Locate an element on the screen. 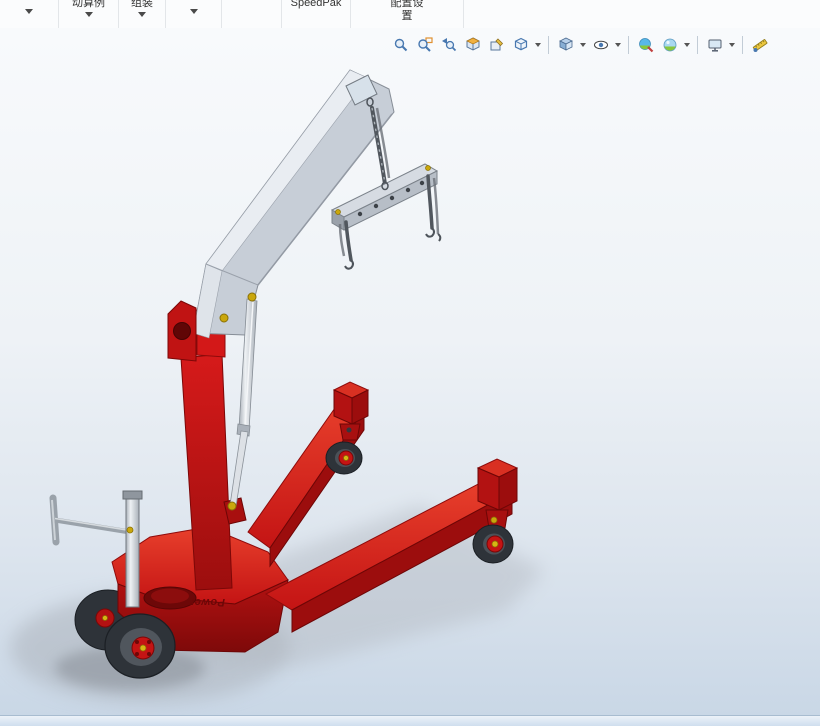 This screenshot has height=726, width=820. measure-icon is located at coordinates (759, 44).